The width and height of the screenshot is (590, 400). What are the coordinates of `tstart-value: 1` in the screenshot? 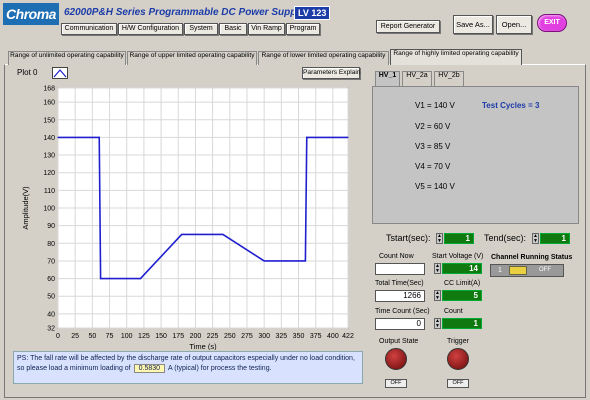 It's located at (459, 238).